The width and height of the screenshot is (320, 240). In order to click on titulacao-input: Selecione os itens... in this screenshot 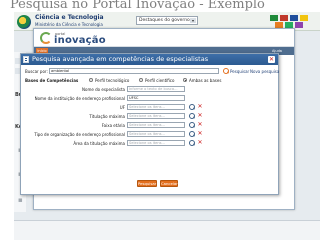, I will do `click(156, 116)`.